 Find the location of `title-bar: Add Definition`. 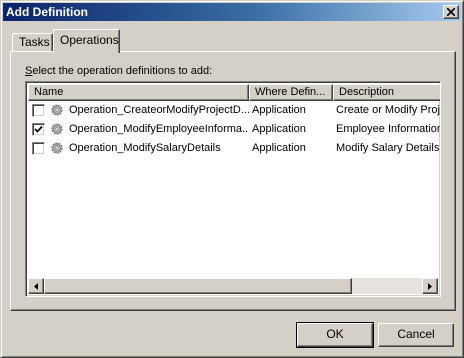

title-bar: Add Definition is located at coordinates (232, 12).